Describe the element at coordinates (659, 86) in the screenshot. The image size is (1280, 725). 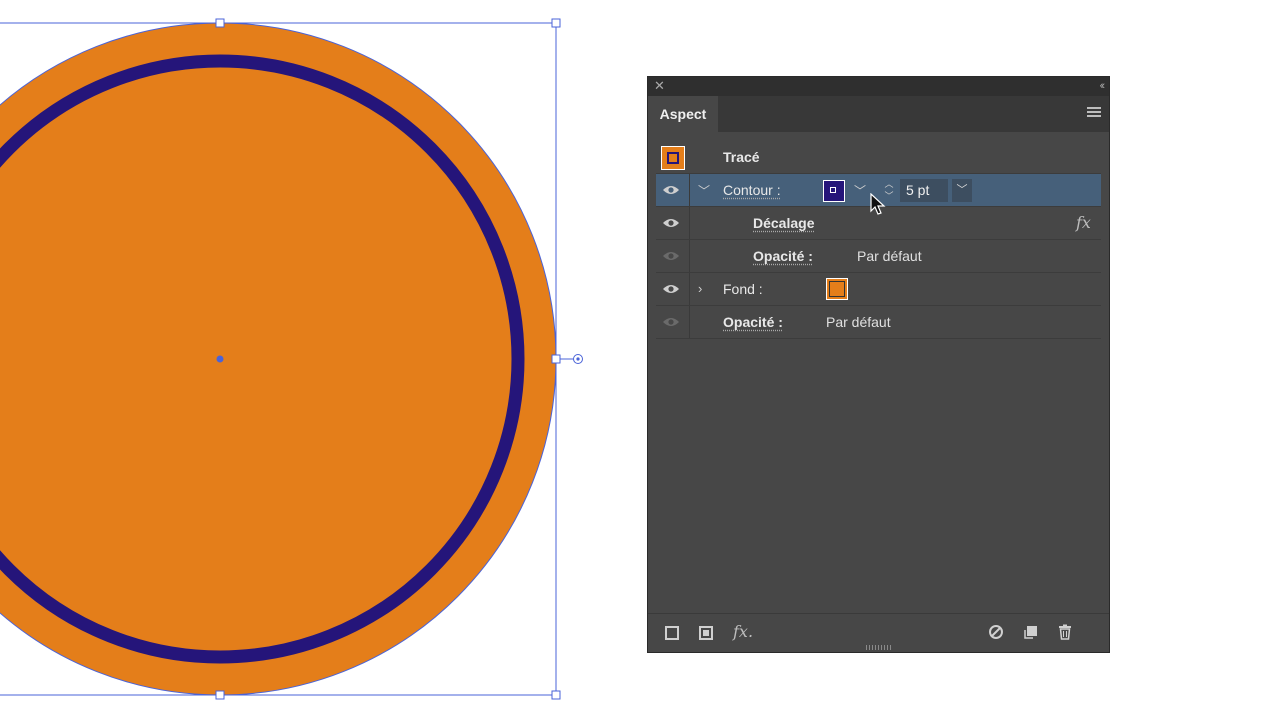
I see `close-icon: ✕` at that location.